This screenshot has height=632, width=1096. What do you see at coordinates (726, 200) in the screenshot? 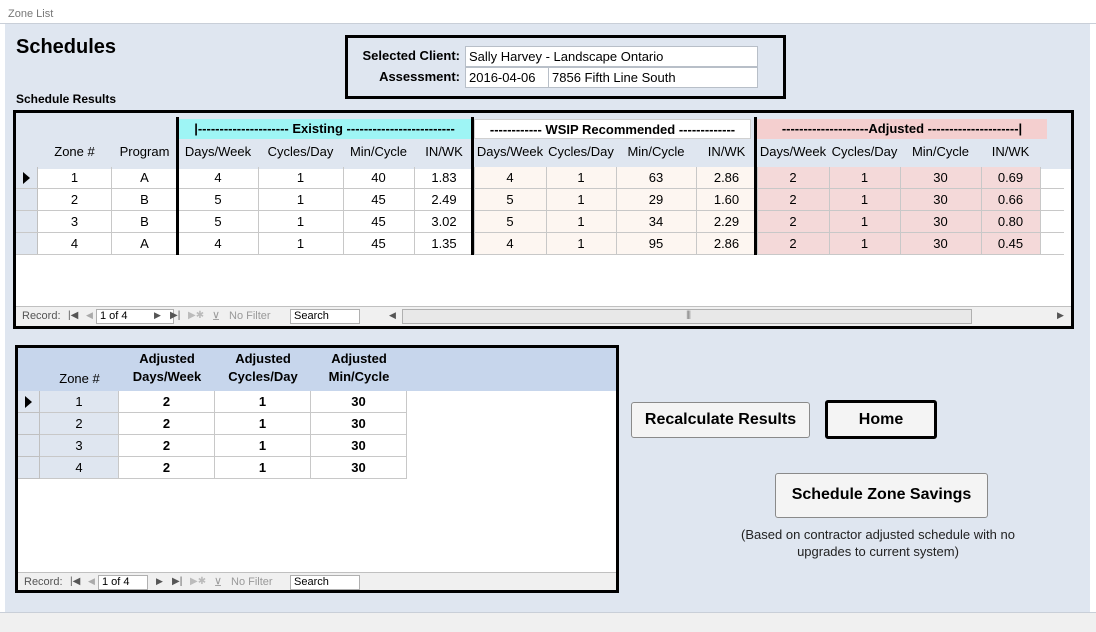
I see `cell-wsip-in-wk: 1.60` at bounding box center [726, 200].